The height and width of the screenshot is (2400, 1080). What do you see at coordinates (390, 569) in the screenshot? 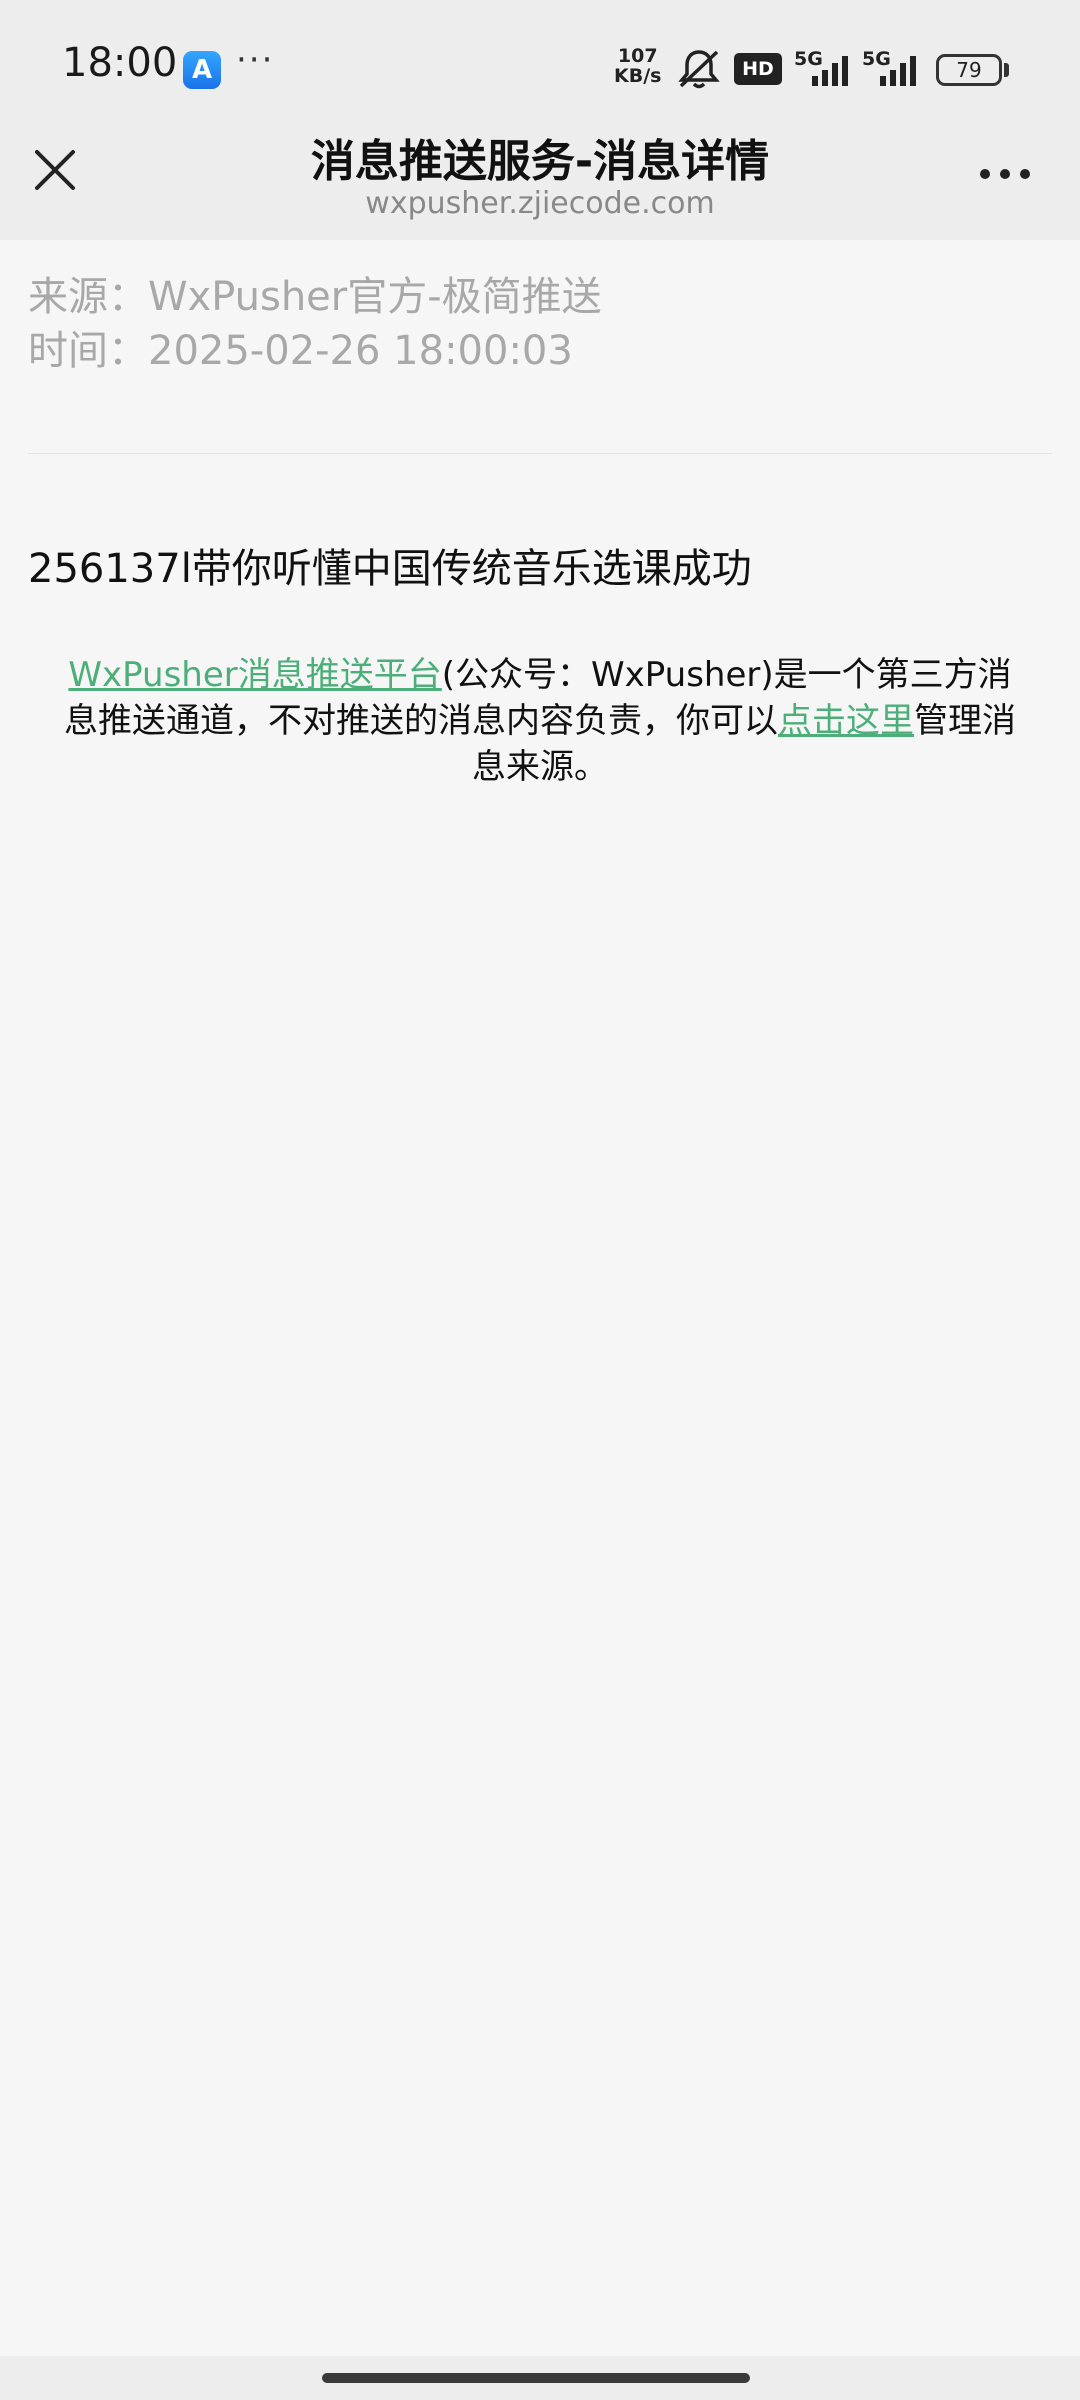
I see `message-title: 256137l带你听懂中国传统音乐选课成功` at bounding box center [390, 569].